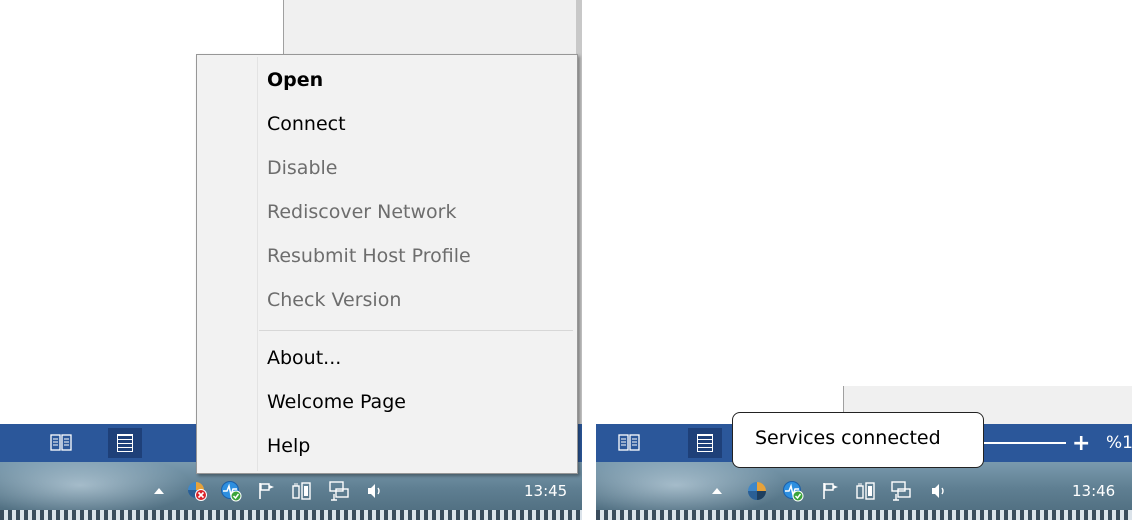  I want to click on menu-item-resubmit-host-profile: Resubmit Host Profile, so click(418, 256).